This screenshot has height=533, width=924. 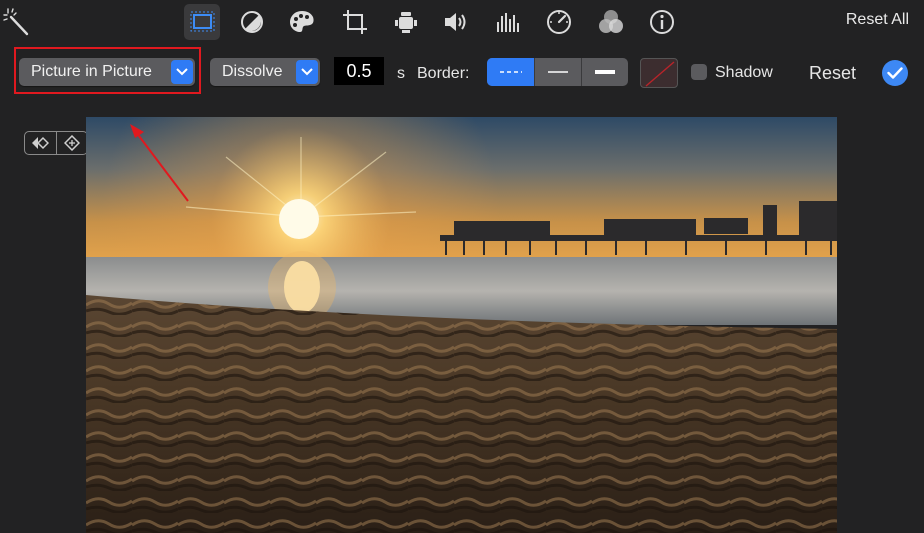 What do you see at coordinates (832, 73) in the screenshot?
I see `reset-button: Reset` at bounding box center [832, 73].